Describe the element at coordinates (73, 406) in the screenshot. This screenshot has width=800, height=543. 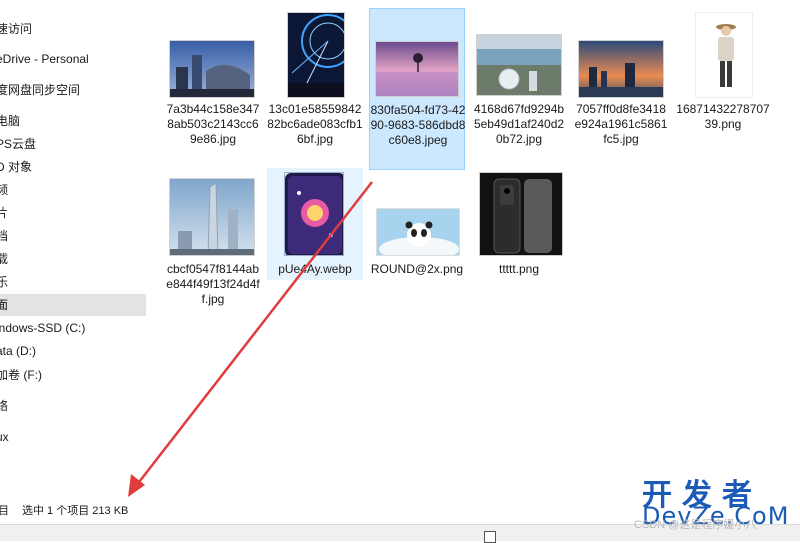
I see `nav-item-network: 络` at that location.